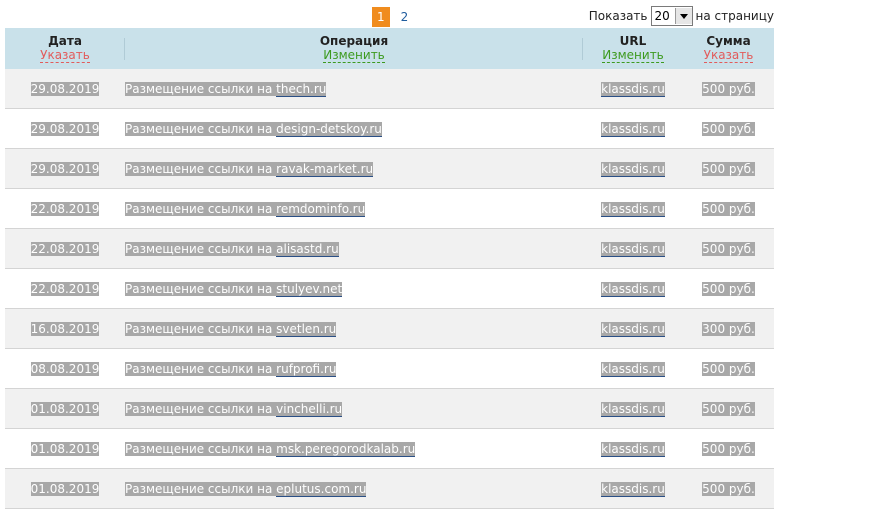  I want to click on row-date: 16.08.2019, so click(65, 328).